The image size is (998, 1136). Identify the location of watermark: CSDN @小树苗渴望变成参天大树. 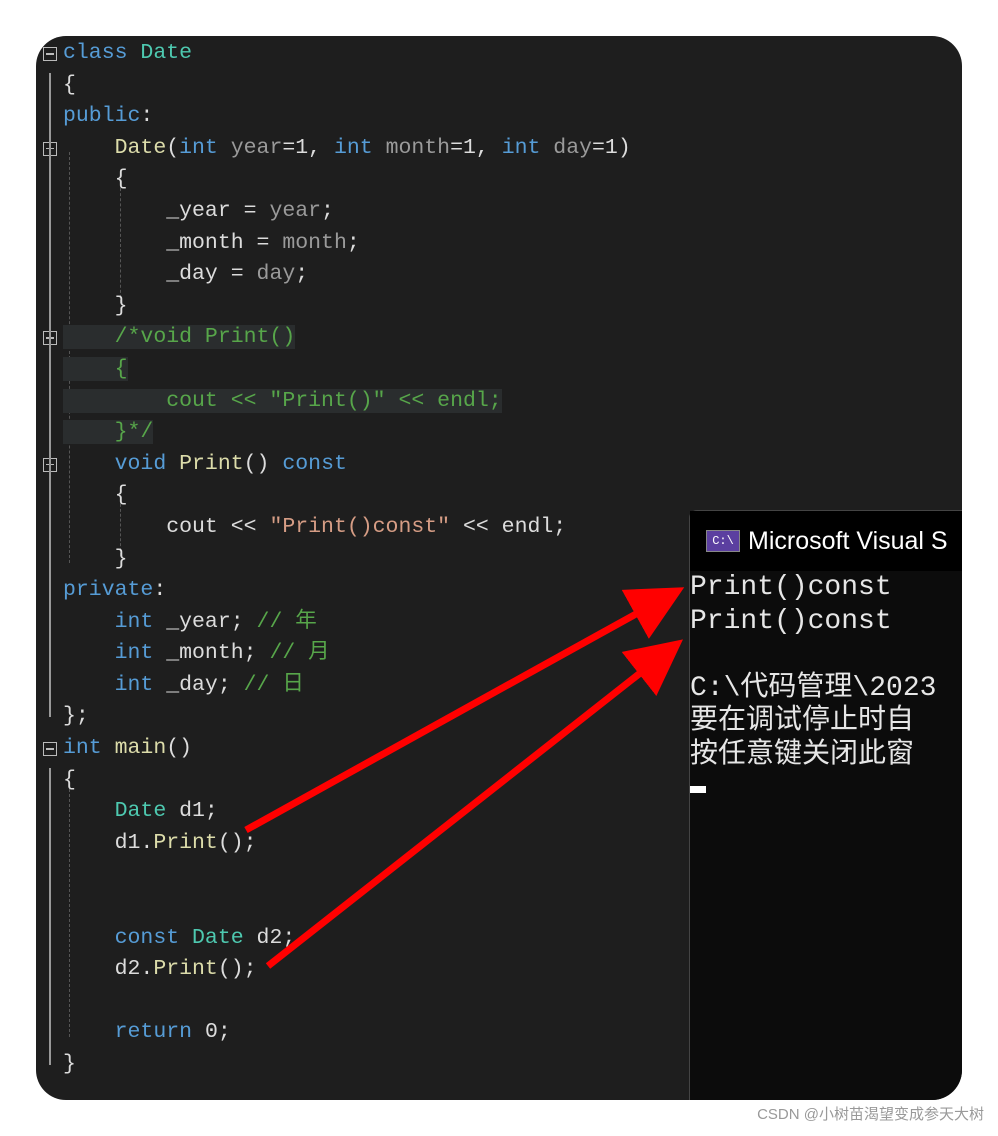
(870, 1114).